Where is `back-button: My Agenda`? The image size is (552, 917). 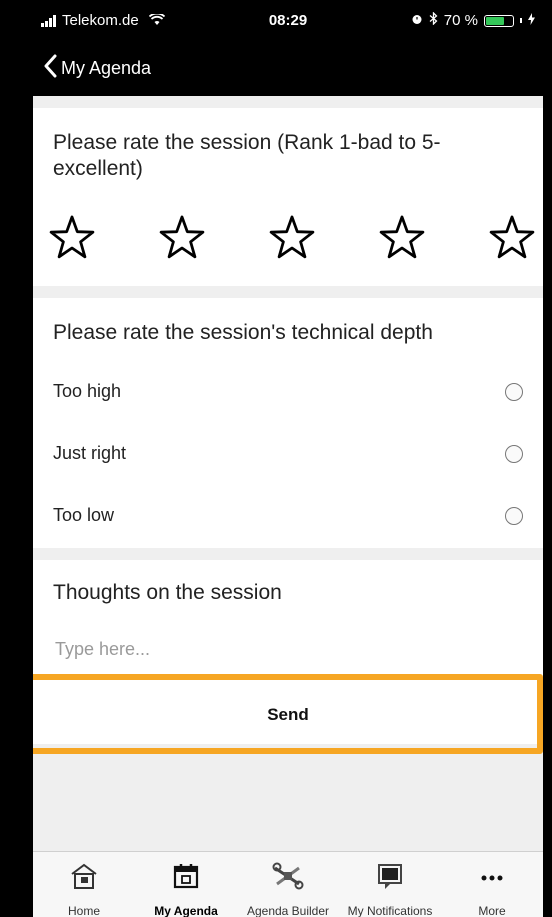
back-button: My Agenda is located at coordinates (97, 68).